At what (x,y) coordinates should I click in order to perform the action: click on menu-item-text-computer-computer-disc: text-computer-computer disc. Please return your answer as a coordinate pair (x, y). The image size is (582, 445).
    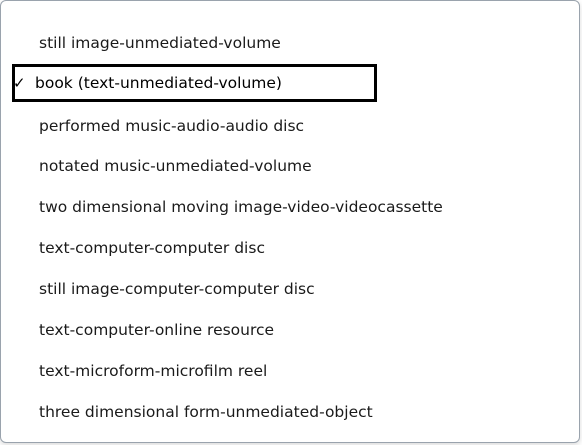
    Looking at the image, I should click on (290, 248).